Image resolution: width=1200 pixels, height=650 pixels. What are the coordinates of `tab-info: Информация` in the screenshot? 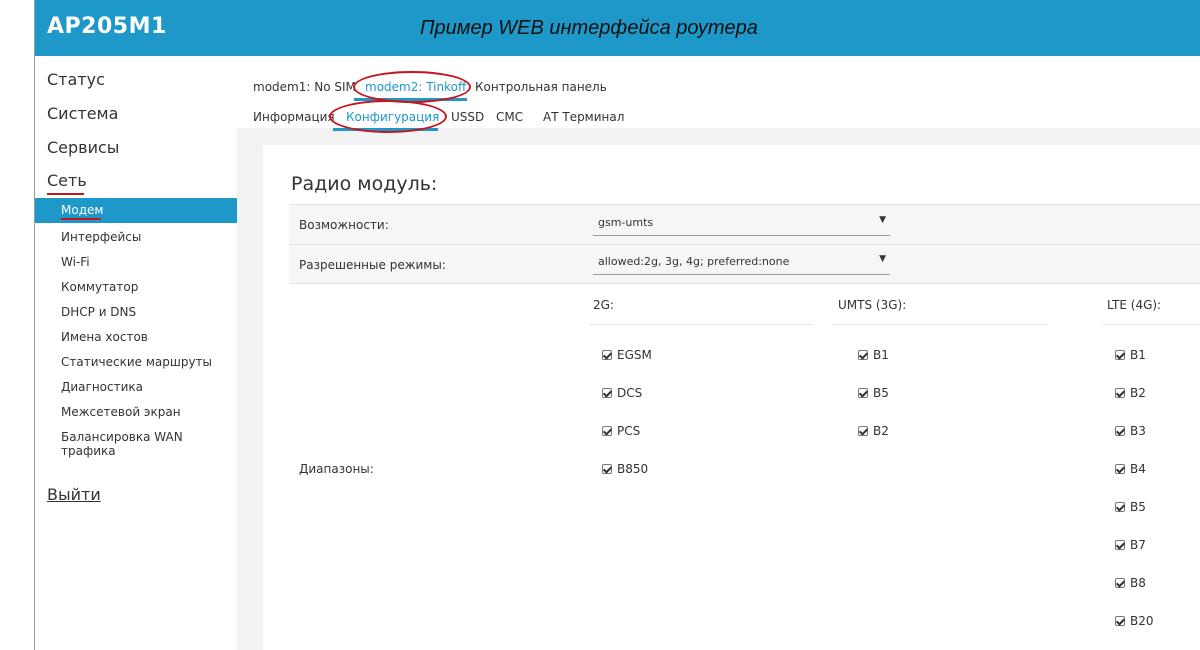 It's located at (294, 117).